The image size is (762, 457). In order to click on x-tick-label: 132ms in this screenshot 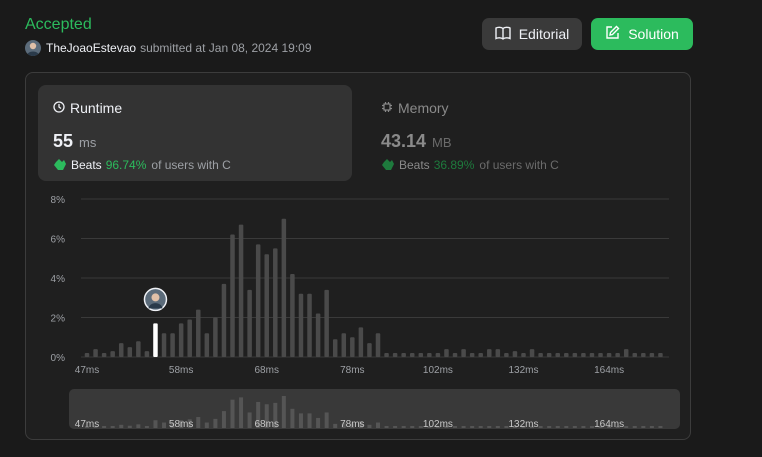, I will do `click(523, 370)`.